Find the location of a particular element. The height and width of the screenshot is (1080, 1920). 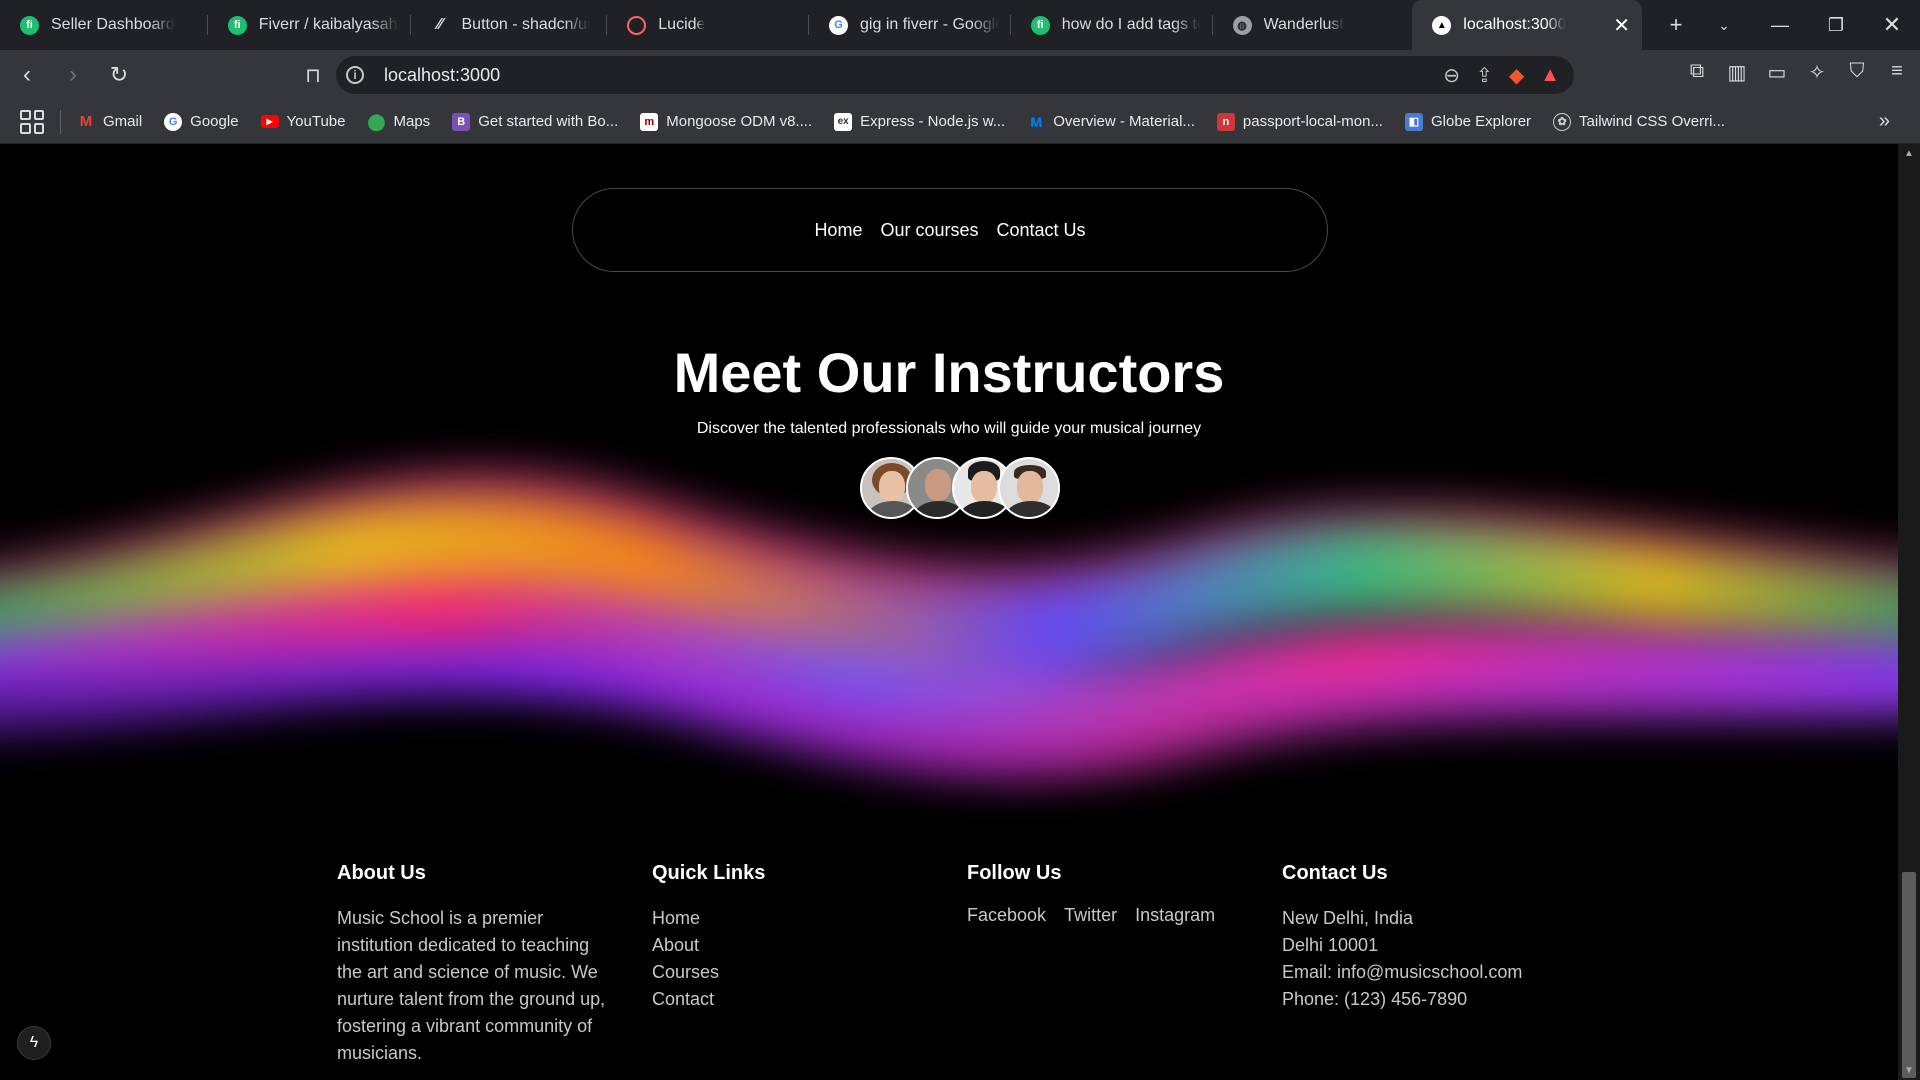

footer-quick-links-heading: Quick Links is located at coordinates (709, 873).